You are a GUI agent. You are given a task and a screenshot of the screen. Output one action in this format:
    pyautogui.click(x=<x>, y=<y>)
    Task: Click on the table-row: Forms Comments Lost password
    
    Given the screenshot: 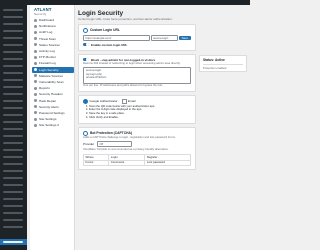 What is the action you would take?
    pyautogui.click(x=136, y=163)
    